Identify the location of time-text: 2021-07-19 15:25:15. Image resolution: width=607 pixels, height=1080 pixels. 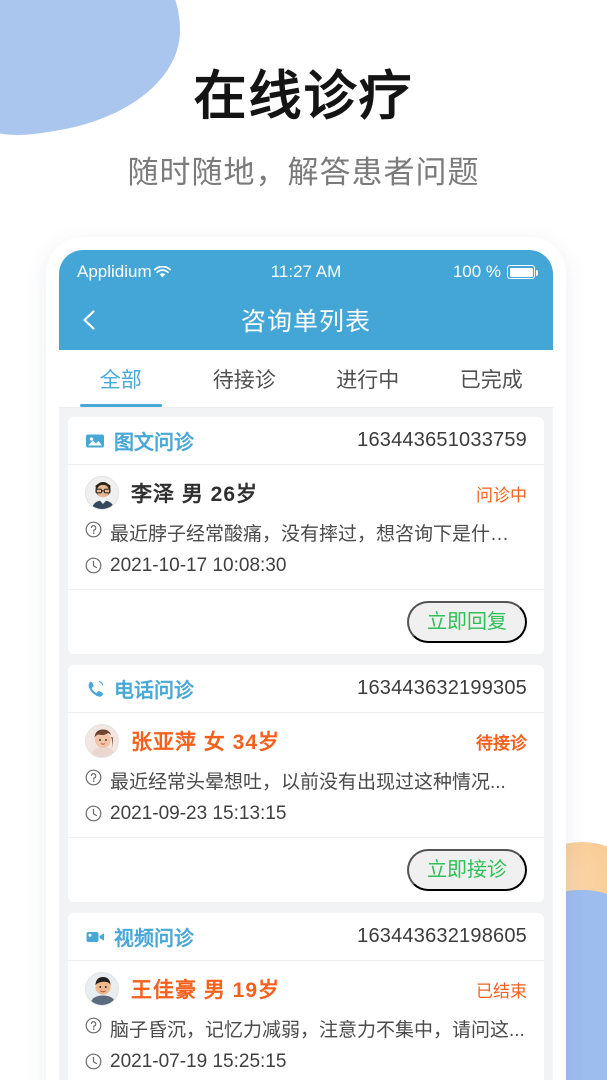
(198, 1061).